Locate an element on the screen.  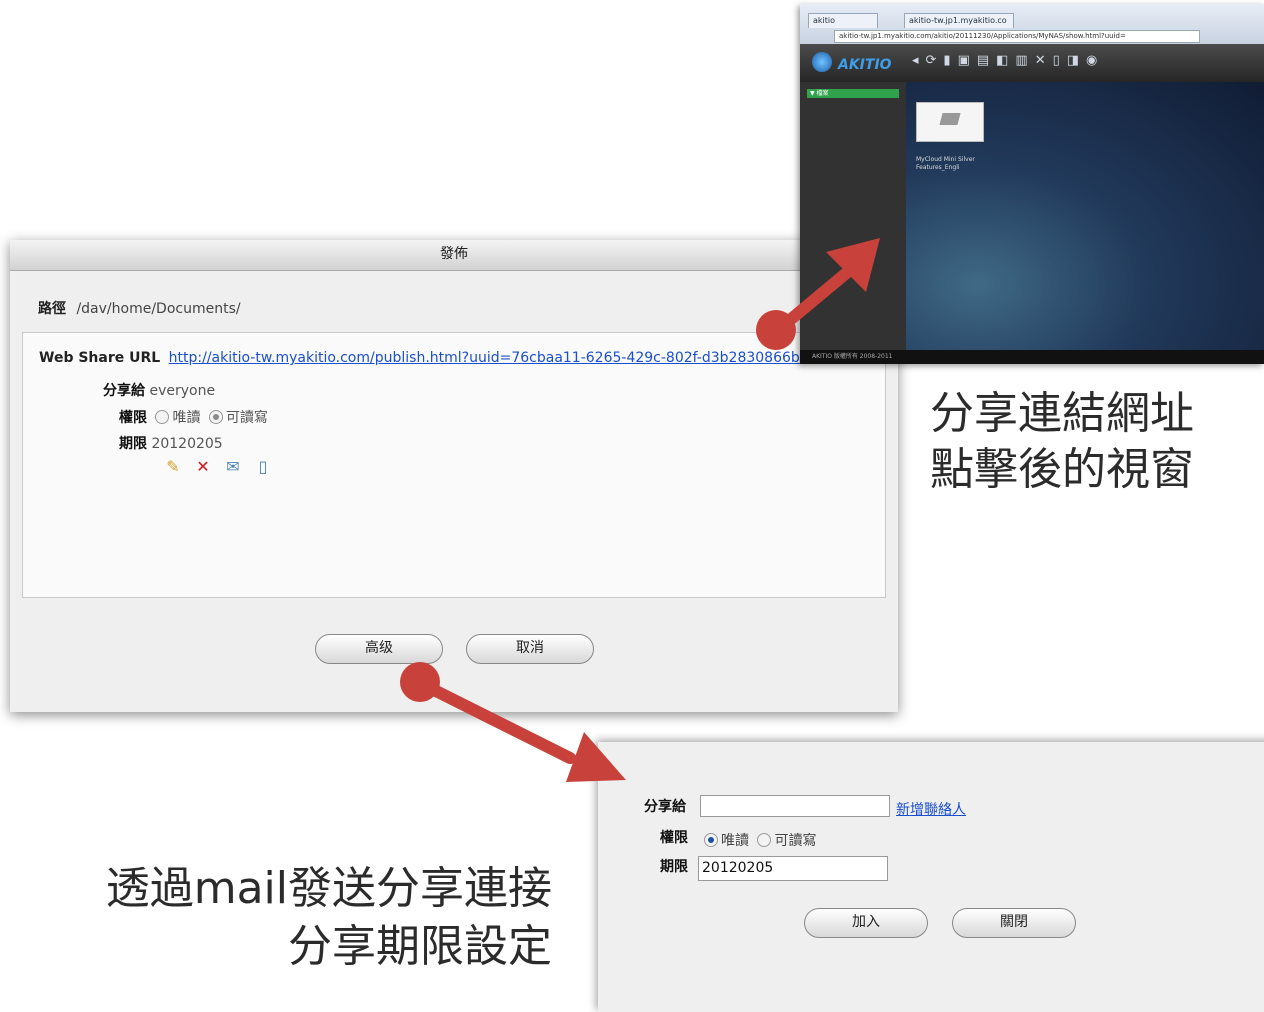
caption-line: 透過mail發送分享連接 is located at coordinates (328, 888).